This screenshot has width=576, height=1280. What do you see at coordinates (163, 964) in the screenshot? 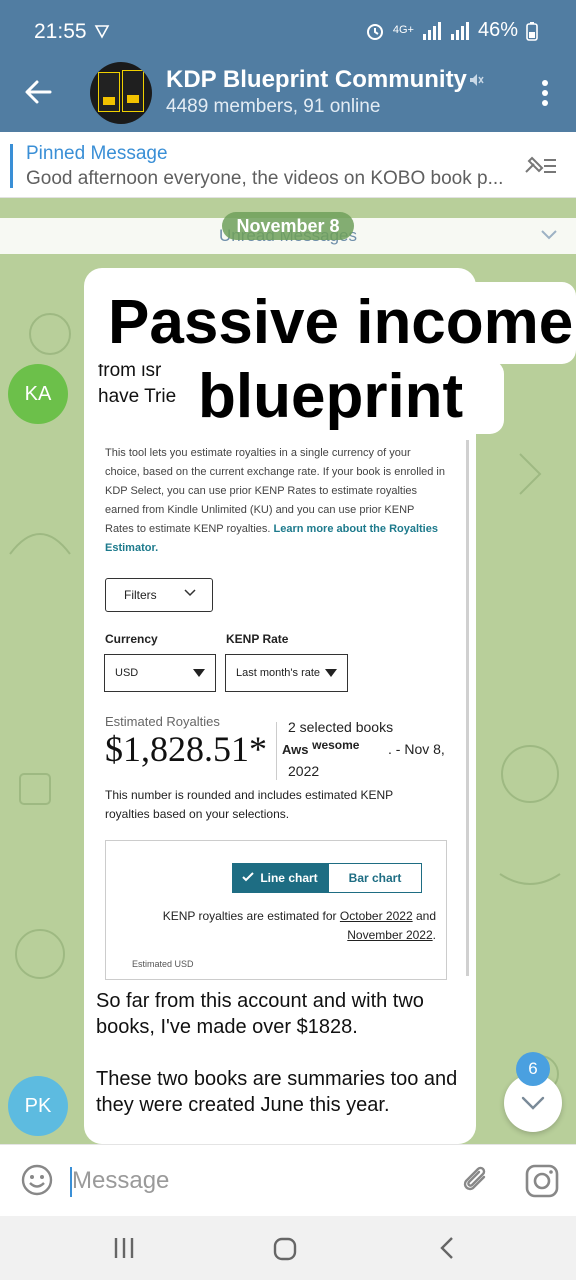
I see `estimated-usd-label: Estimated USD` at bounding box center [163, 964].